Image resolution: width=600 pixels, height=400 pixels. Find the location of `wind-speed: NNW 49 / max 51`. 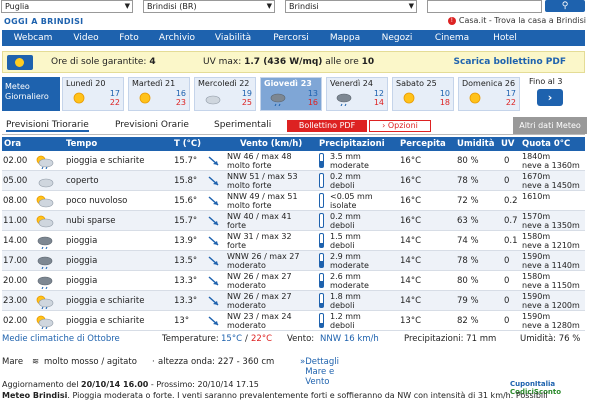

wind-speed: NNW 49 / max 51 is located at coordinates (262, 196).